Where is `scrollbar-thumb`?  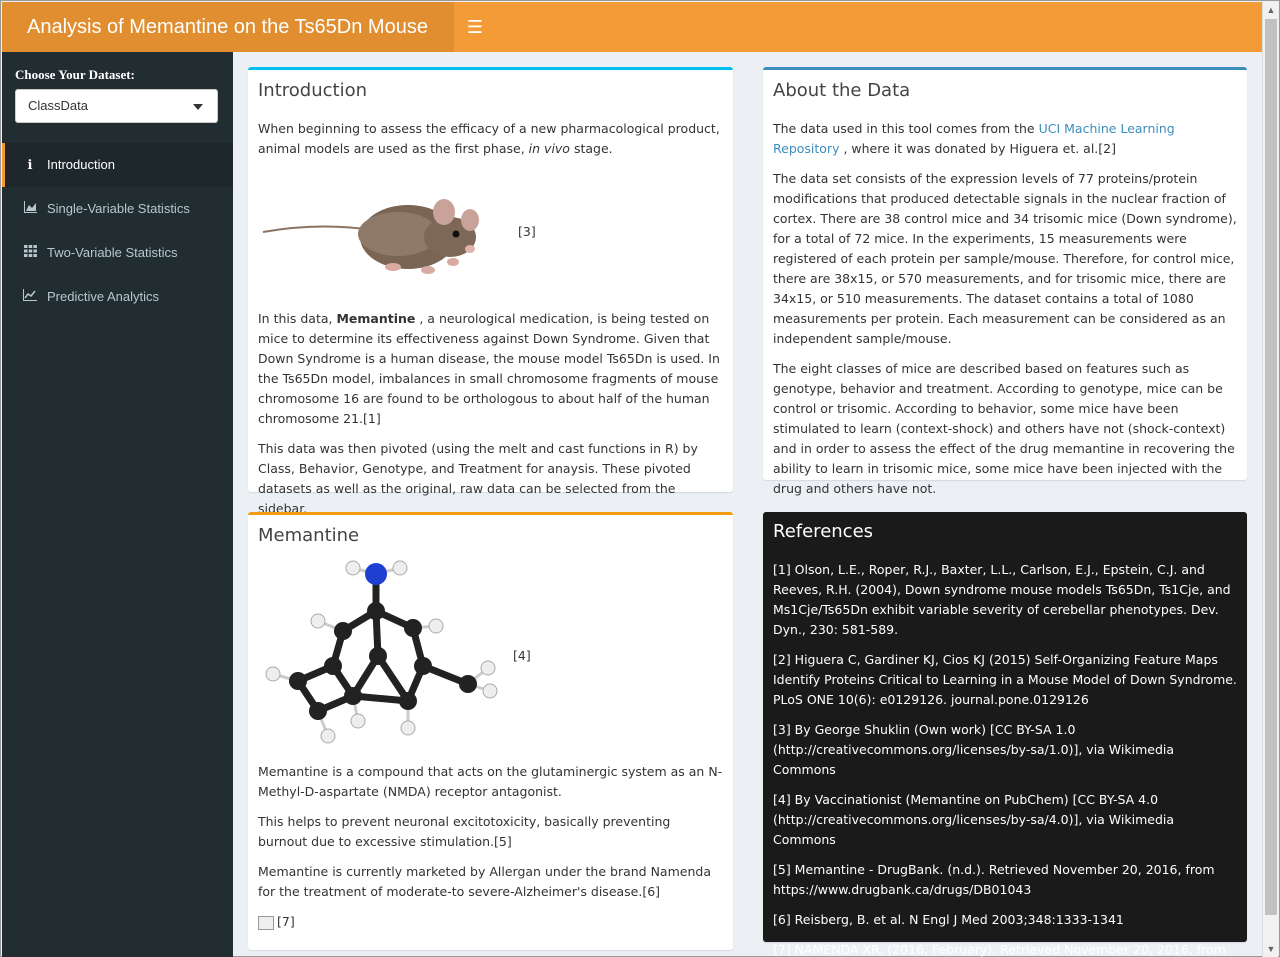 scrollbar-thumb is located at coordinates (1271, 467).